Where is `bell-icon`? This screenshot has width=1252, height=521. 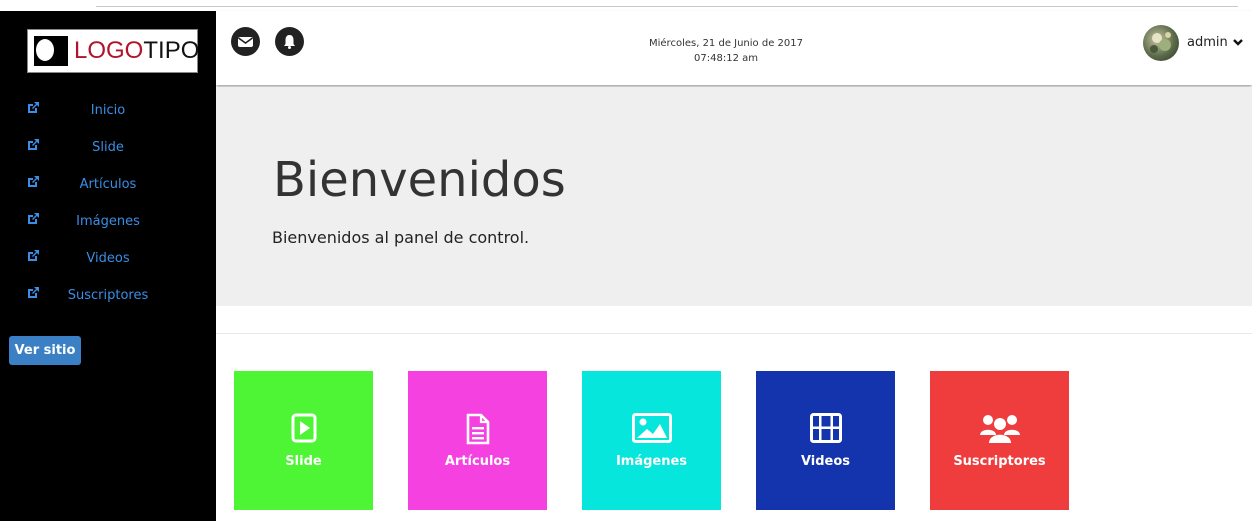
bell-icon is located at coordinates (289, 42).